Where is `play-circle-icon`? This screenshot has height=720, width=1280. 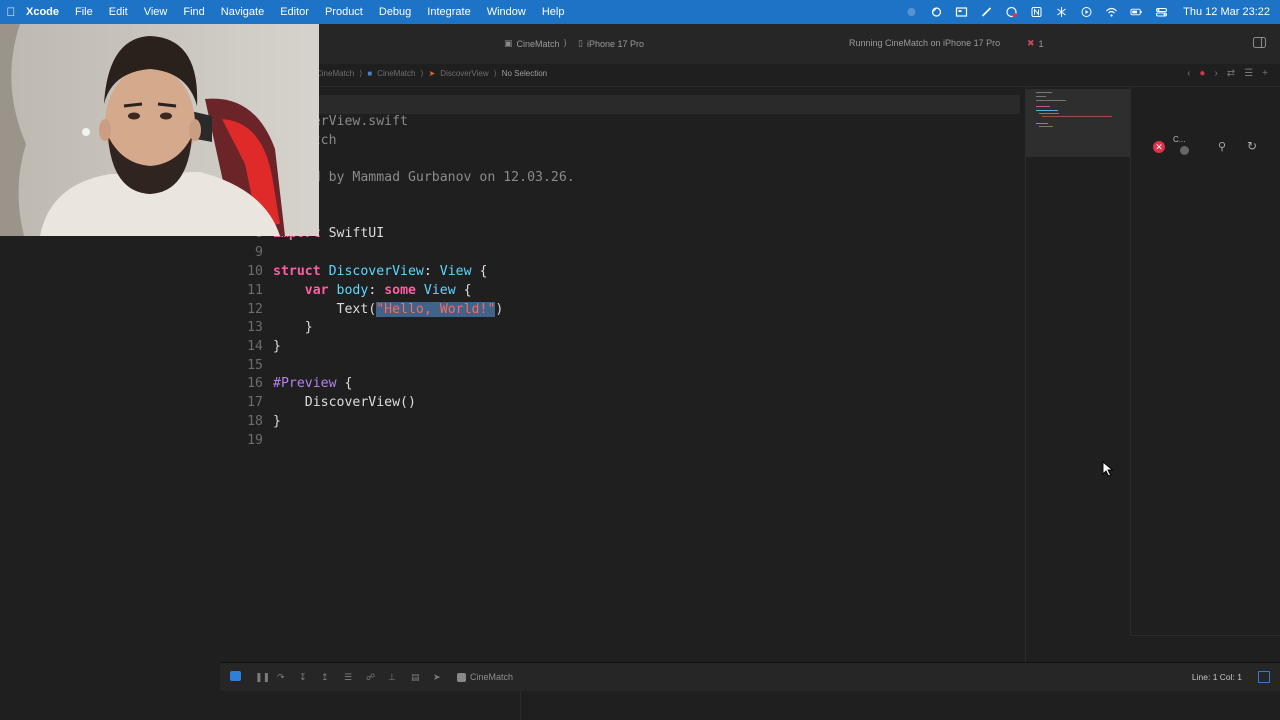 play-circle-icon is located at coordinates (1086, 12).